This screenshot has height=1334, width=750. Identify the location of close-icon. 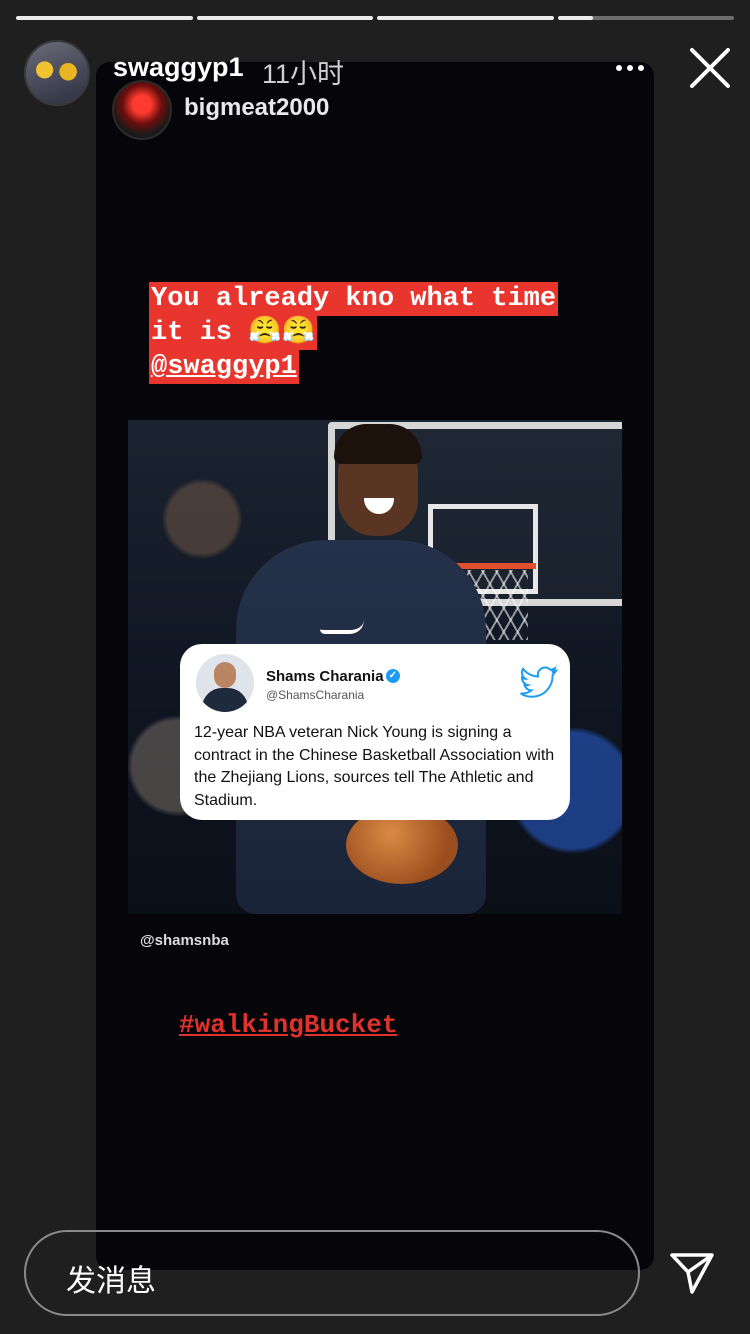
(710, 68).